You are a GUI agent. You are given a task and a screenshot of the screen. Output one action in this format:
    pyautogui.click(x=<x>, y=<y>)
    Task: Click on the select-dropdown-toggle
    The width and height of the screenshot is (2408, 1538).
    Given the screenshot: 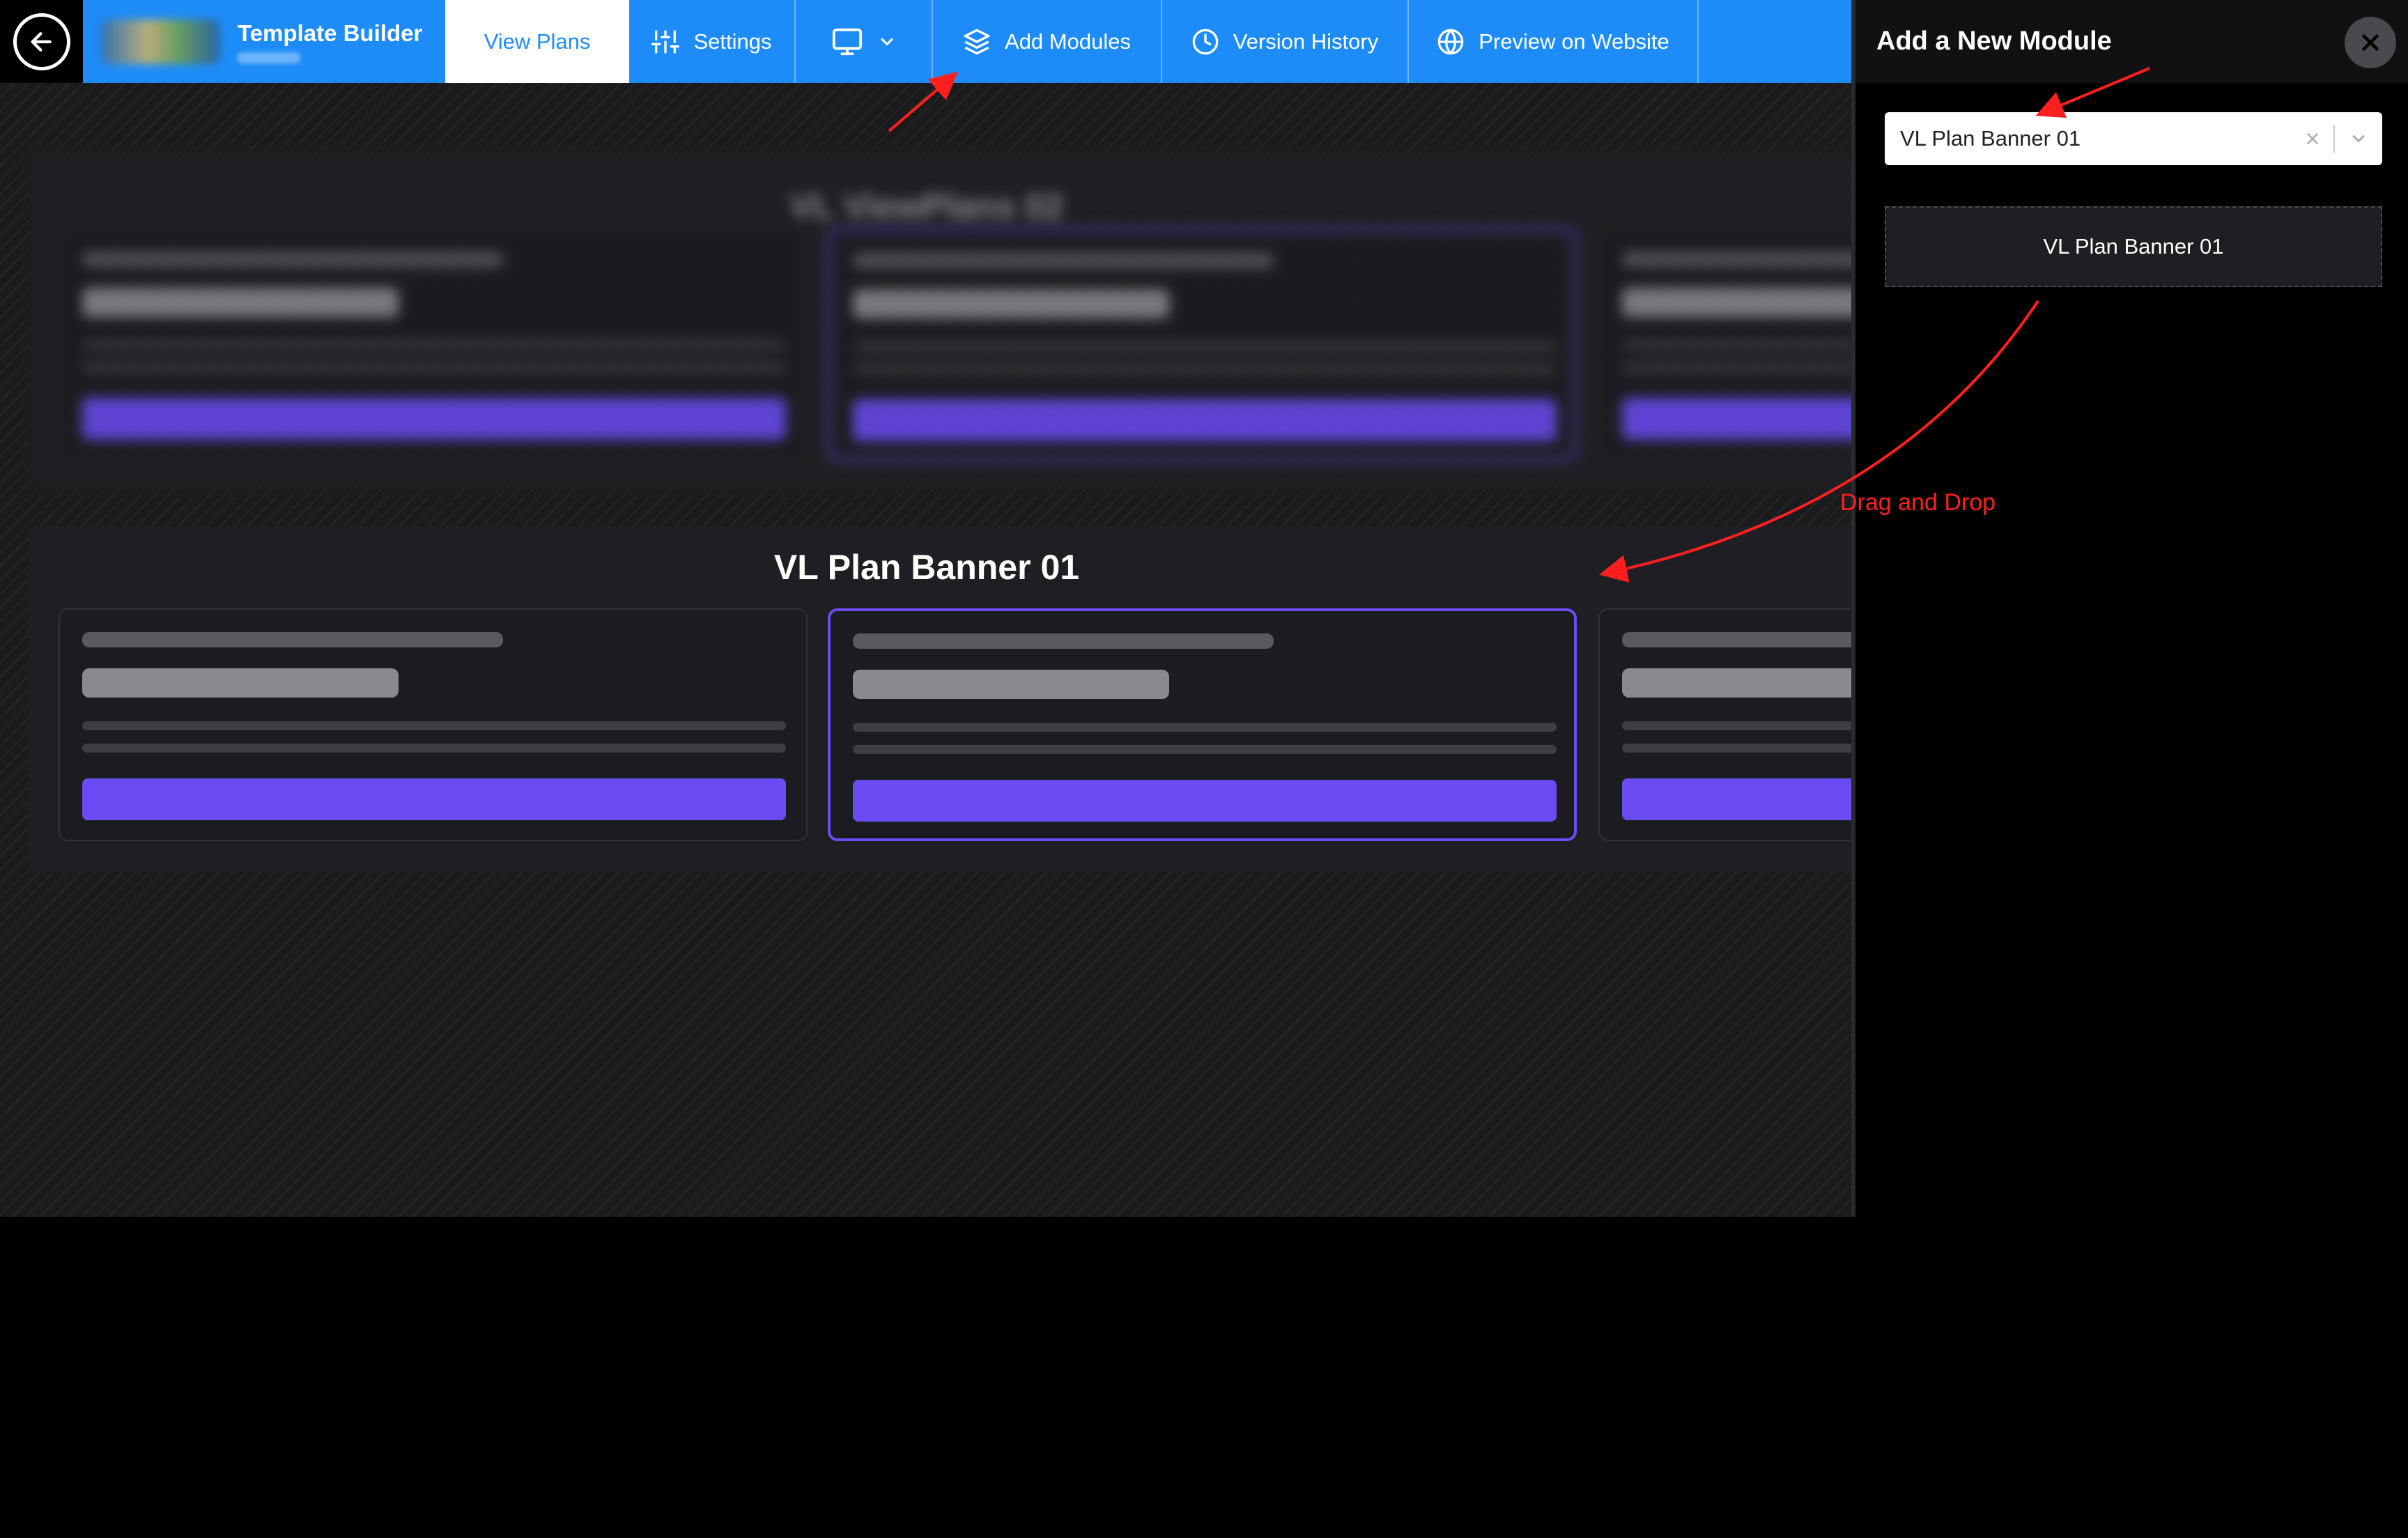 What is the action you would take?
    pyautogui.click(x=2359, y=138)
    